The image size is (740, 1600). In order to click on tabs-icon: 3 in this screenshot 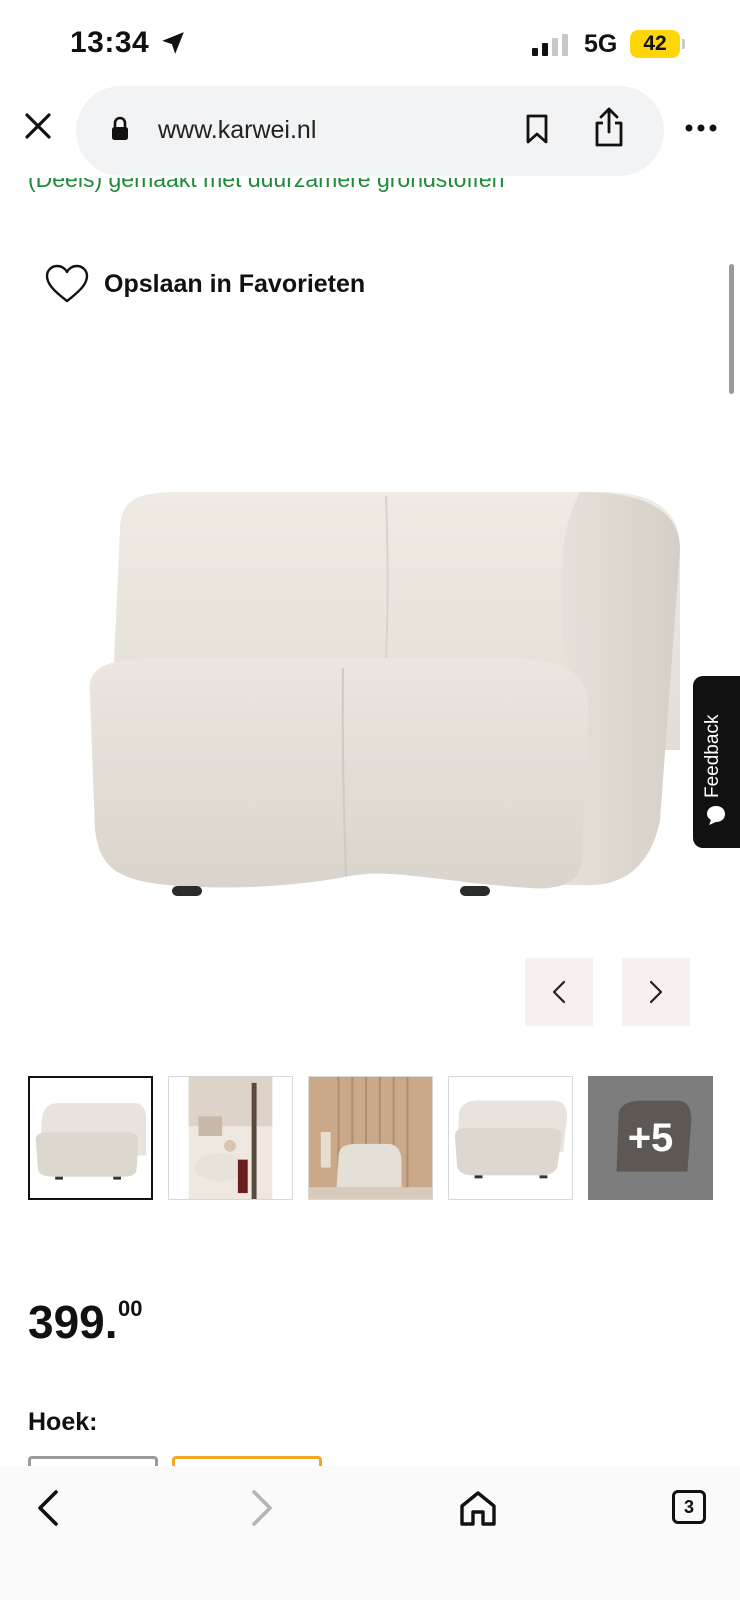, I will do `click(689, 1507)`.